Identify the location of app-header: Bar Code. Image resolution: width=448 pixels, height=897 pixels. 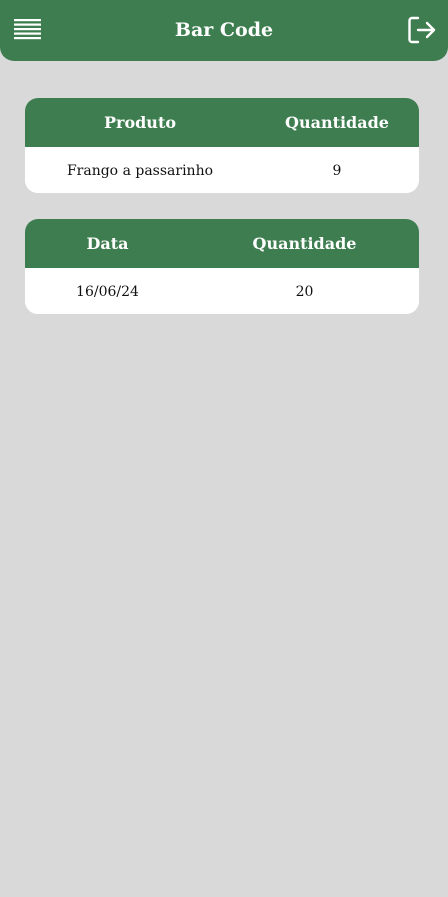
(224, 30).